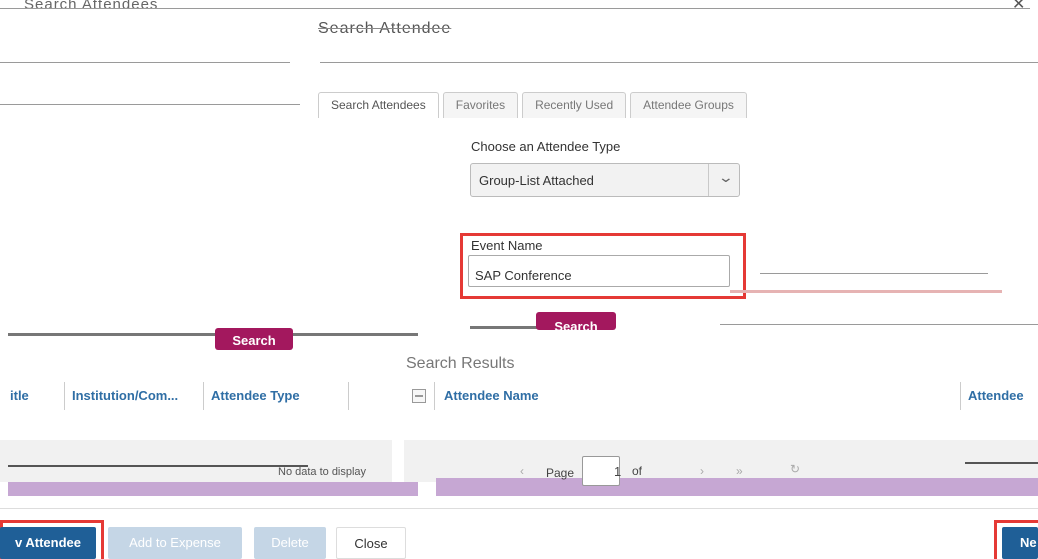 This screenshot has height=559, width=1038. Describe the element at coordinates (48, 543) in the screenshot. I see `new-attendee-button: v Attendee` at that location.